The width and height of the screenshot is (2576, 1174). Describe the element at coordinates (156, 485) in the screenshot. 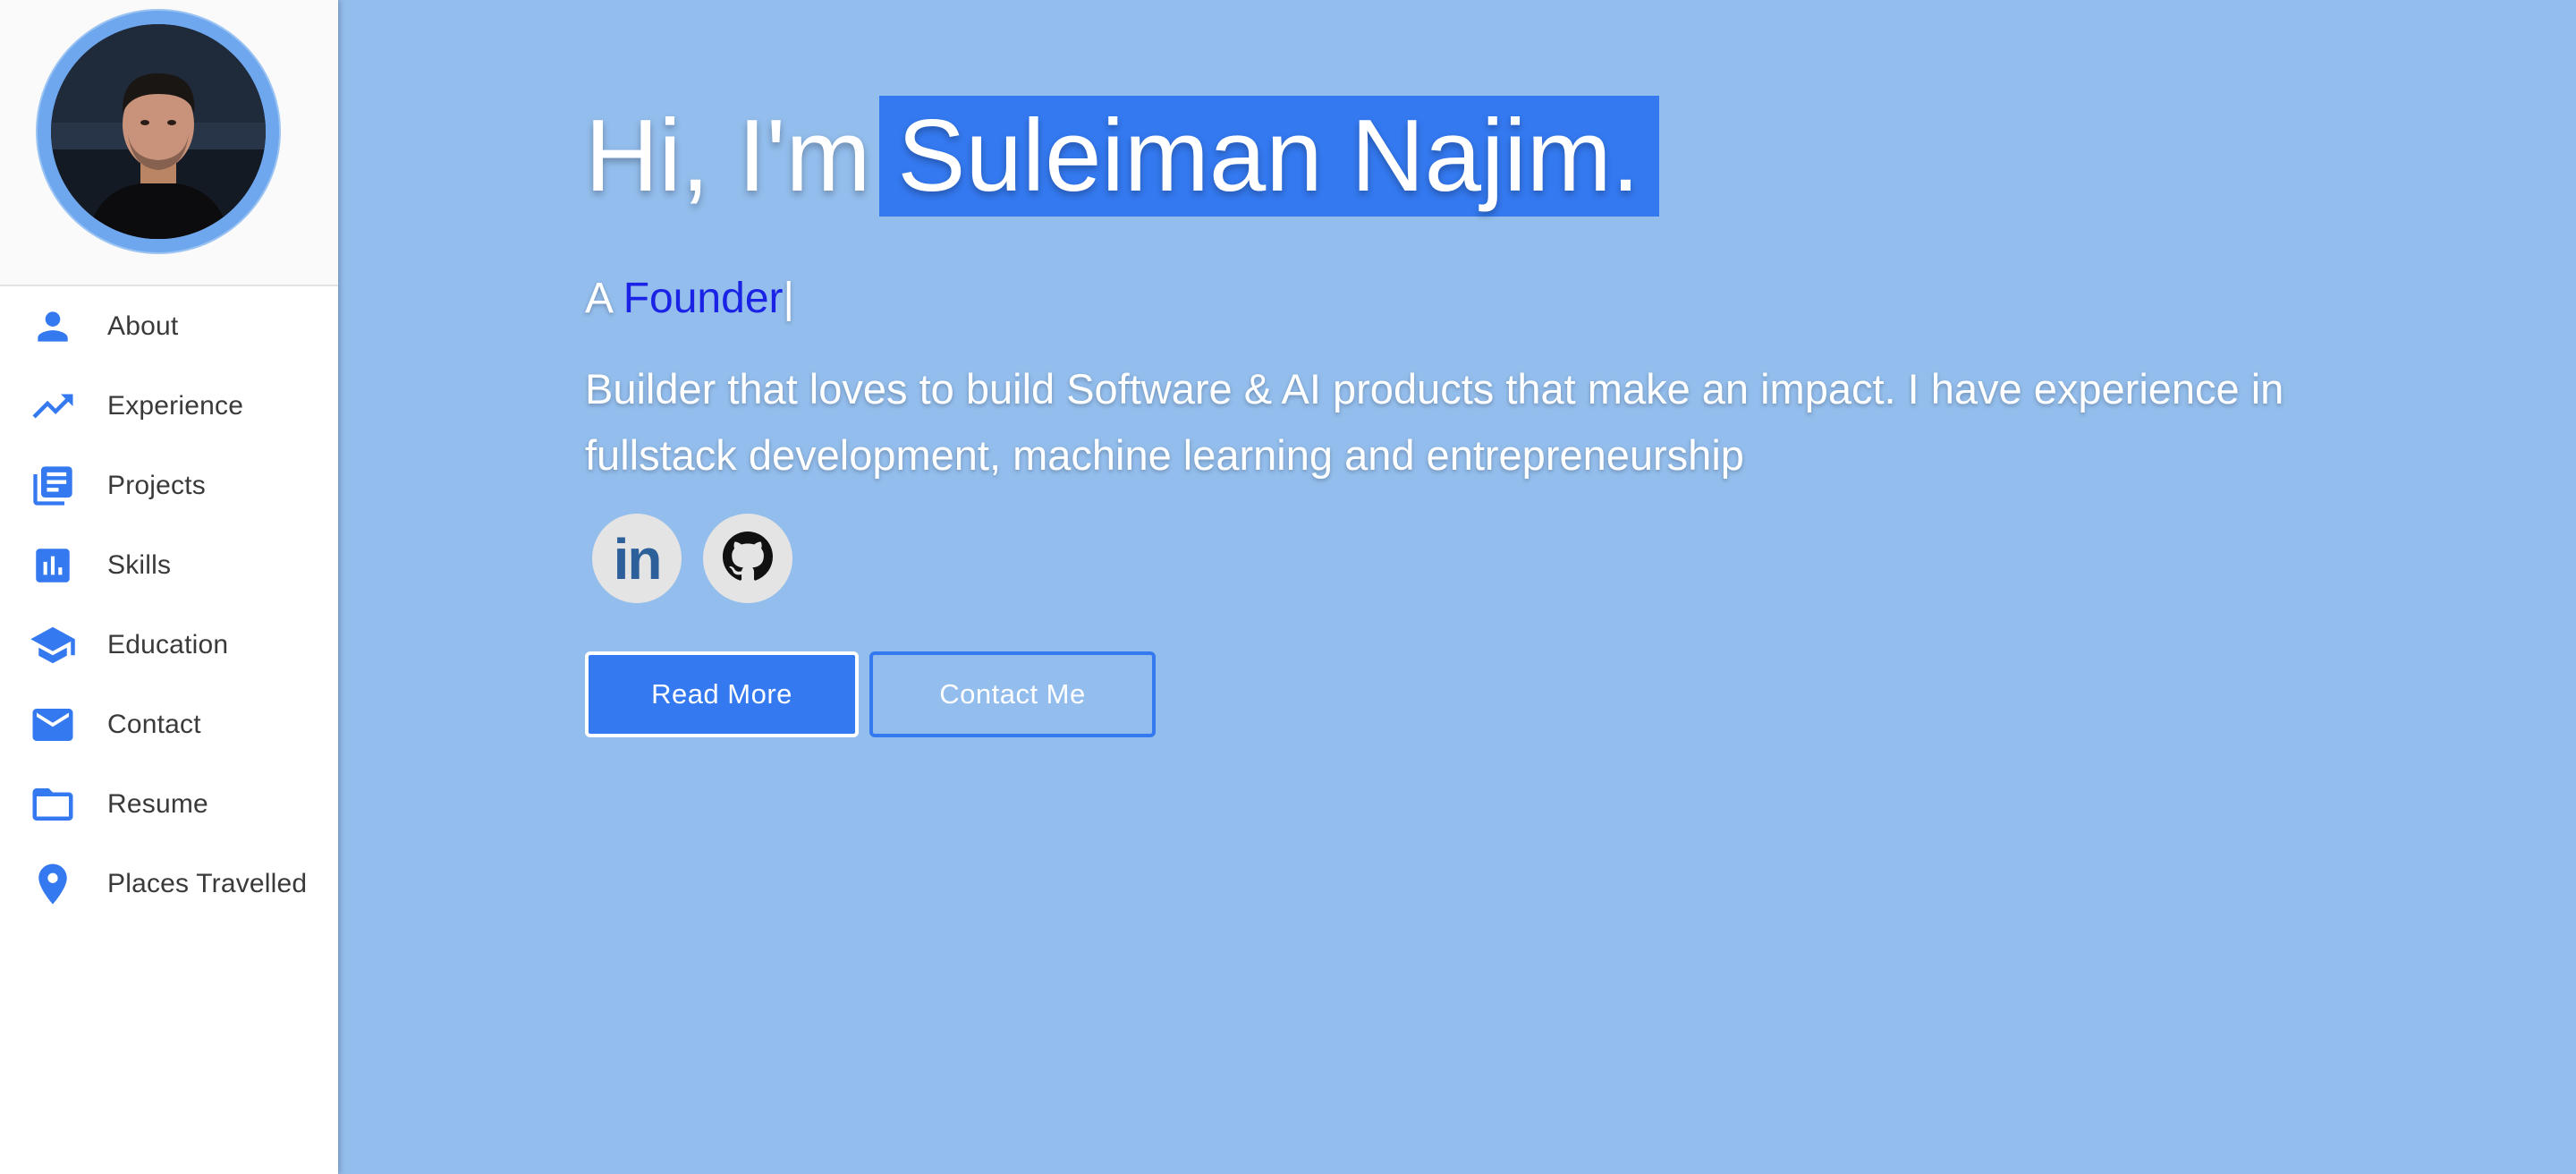

I see `sidebar-item-label: Projects` at that location.